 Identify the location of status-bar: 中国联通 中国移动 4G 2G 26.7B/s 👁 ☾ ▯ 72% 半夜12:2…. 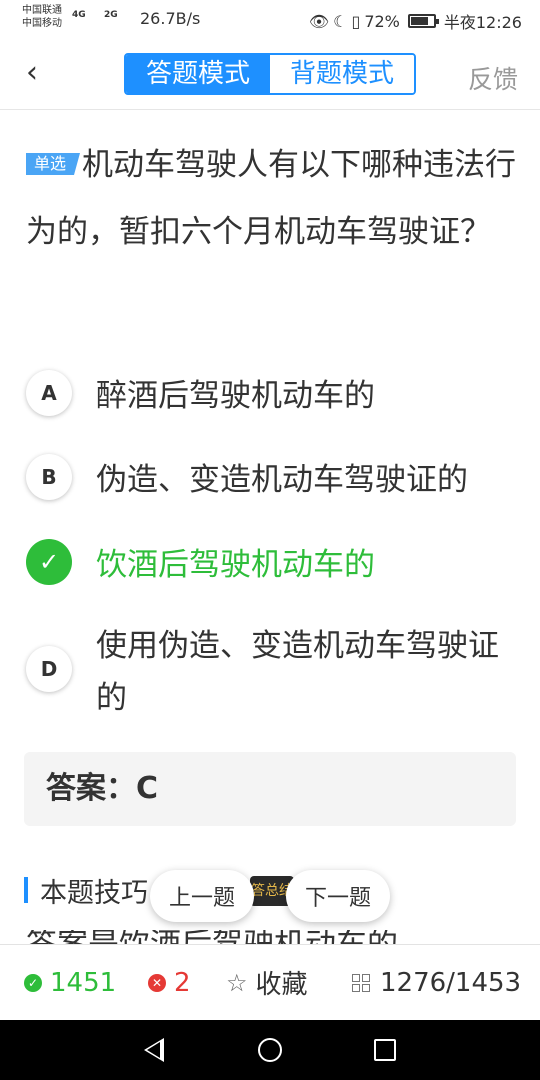
(270, 19).